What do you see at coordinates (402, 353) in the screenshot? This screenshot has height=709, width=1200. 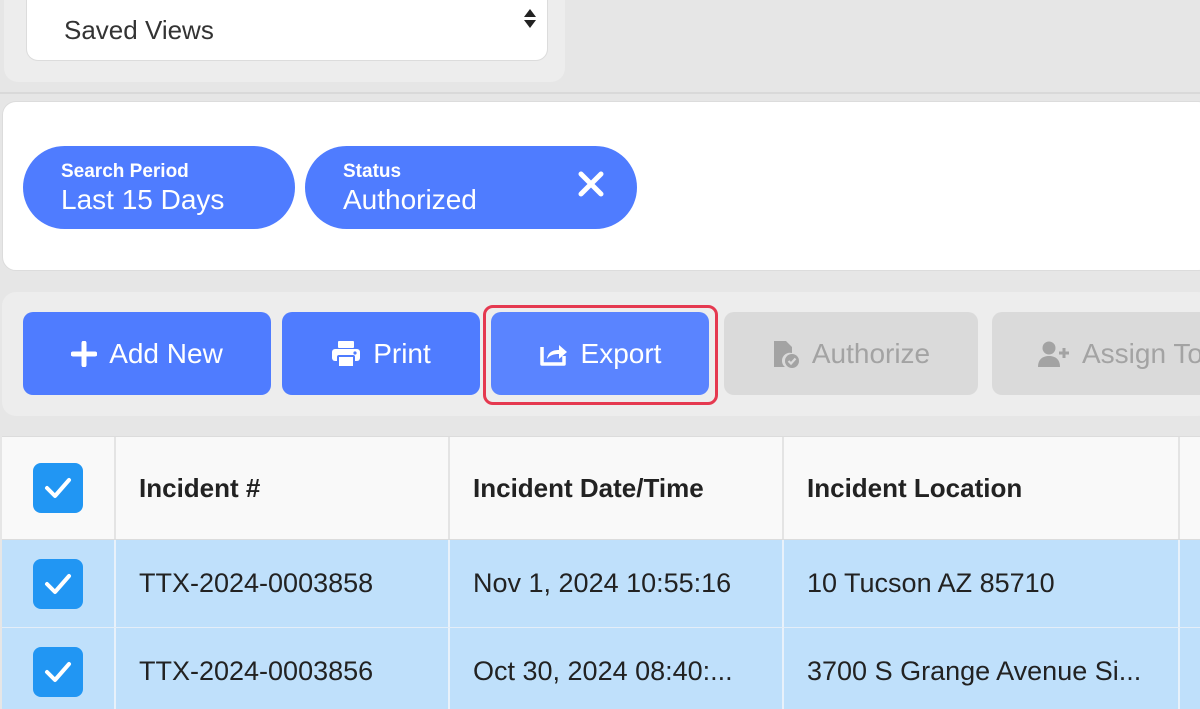 I see `print-label: Print` at bounding box center [402, 353].